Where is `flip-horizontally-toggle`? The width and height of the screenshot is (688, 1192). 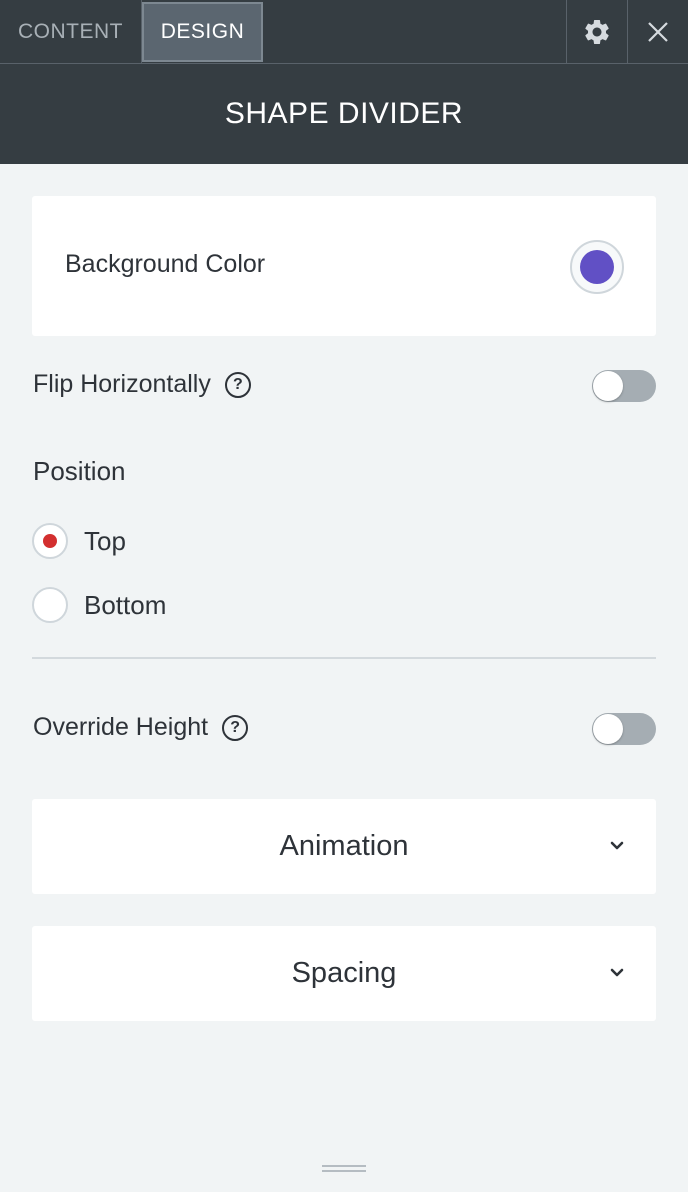 flip-horizontally-toggle is located at coordinates (624, 386).